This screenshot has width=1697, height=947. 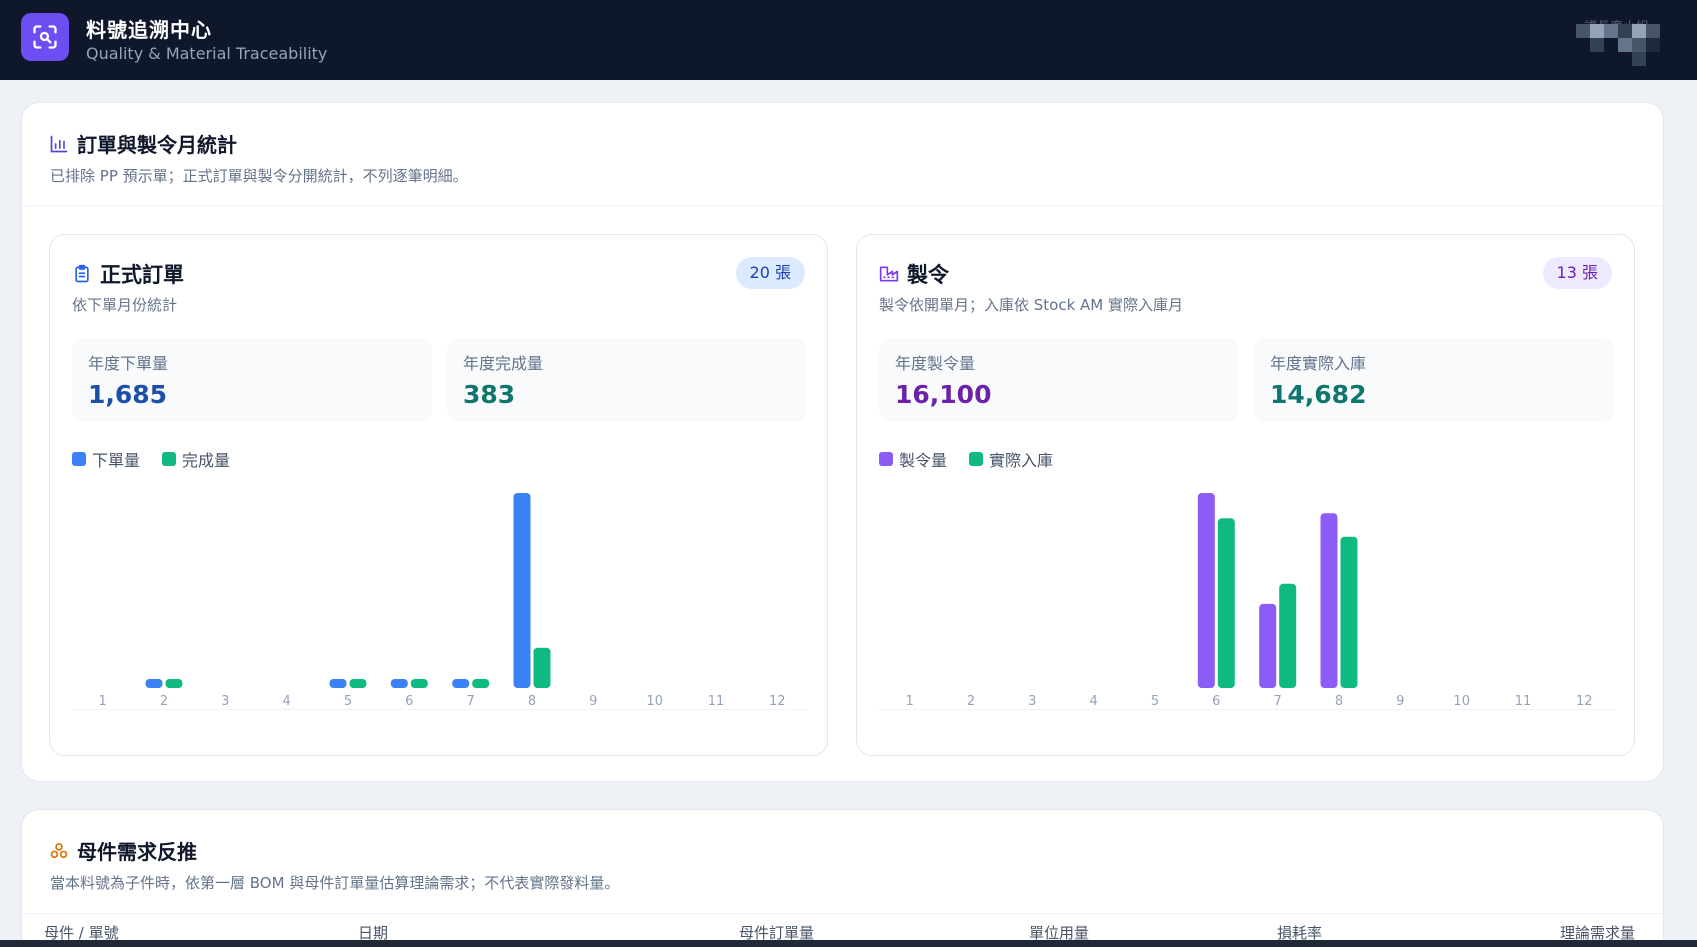 What do you see at coordinates (928, 275) in the screenshot?
I see `mo-panel-title-text: 製令` at bounding box center [928, 275].